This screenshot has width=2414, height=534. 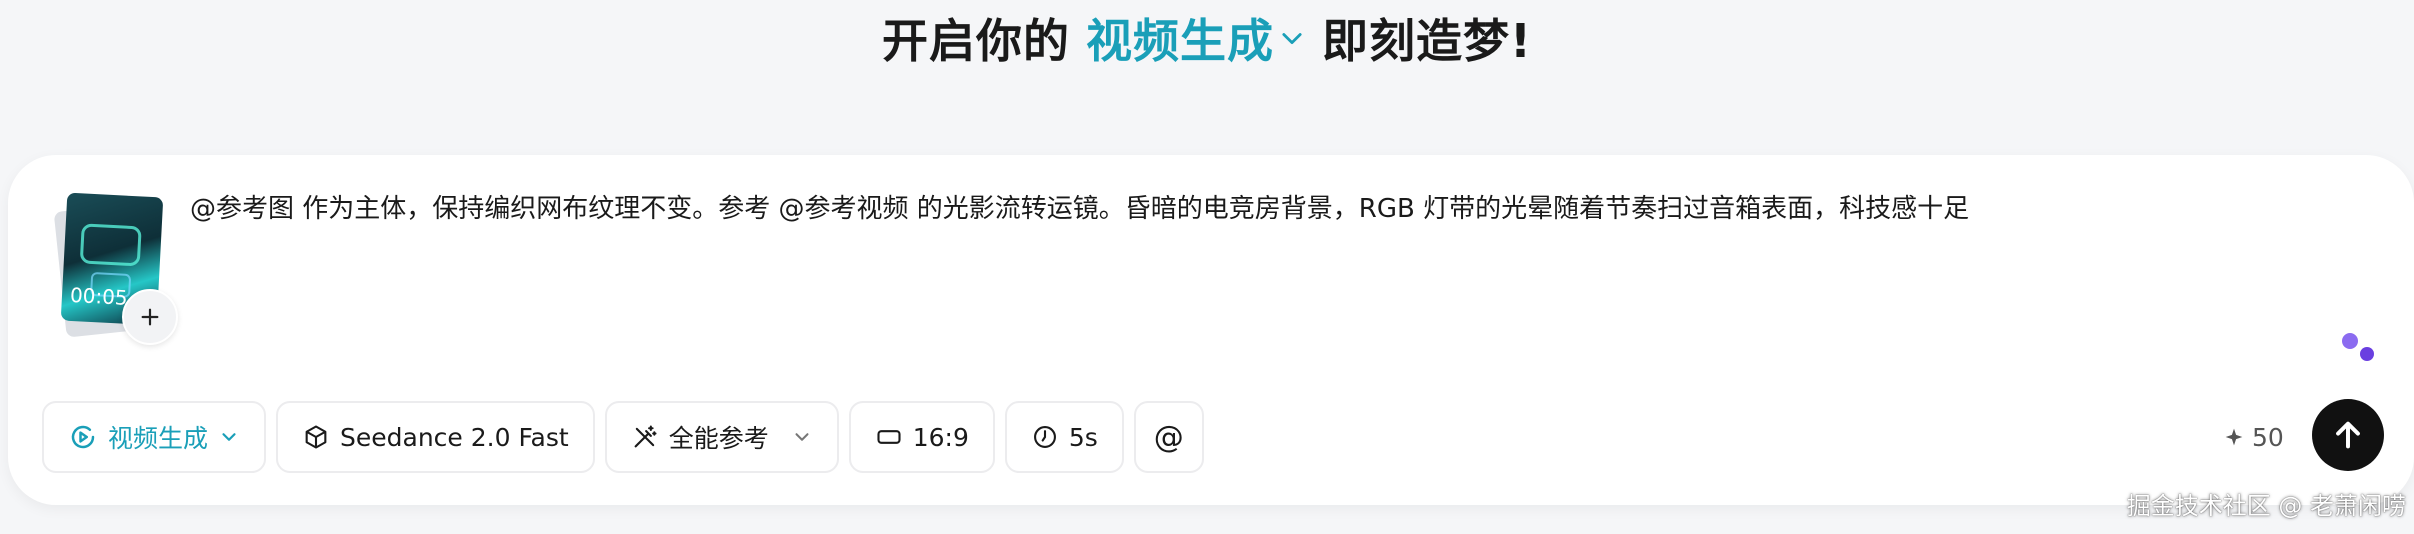 I want to click on generation-toolbar: 视频生成 Seedance 2.0 Fast 全能参考 16:9 5s @, so click(x=623, y=438).